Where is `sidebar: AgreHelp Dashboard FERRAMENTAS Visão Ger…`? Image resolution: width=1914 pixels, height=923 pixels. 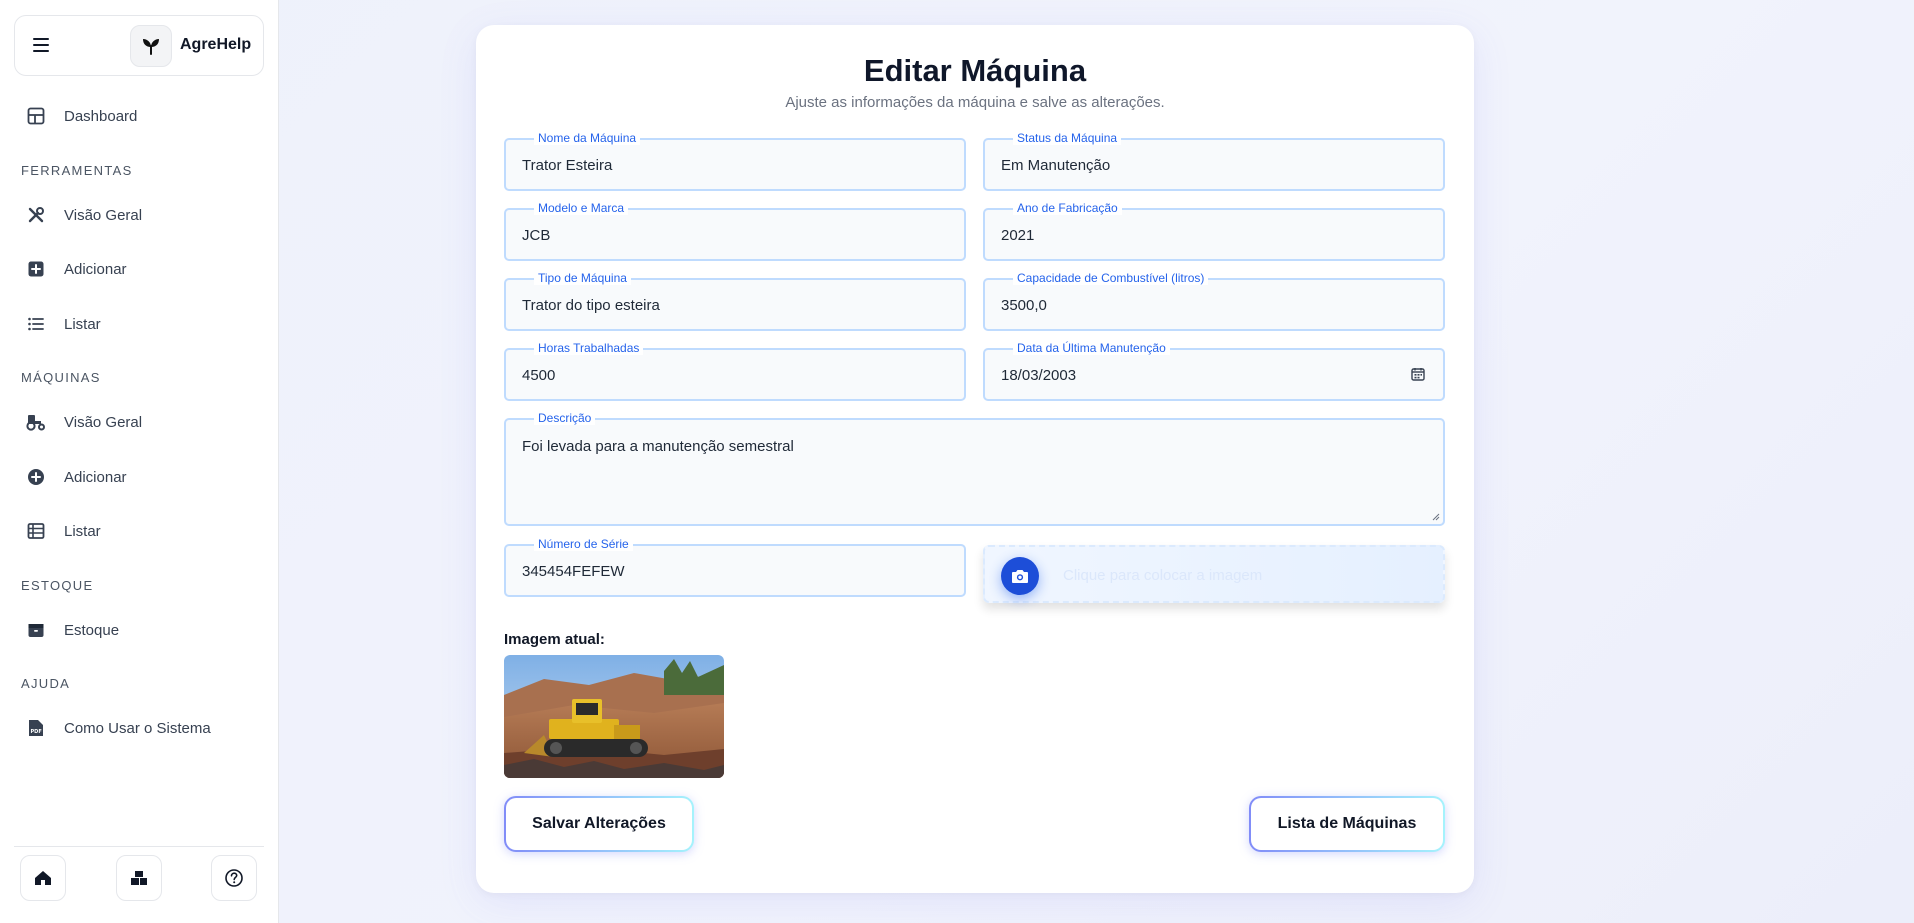
sidebar: AgreHelp Dashboard FERRAMENTAS Visão Ger… is located at coordinates (139, 461).